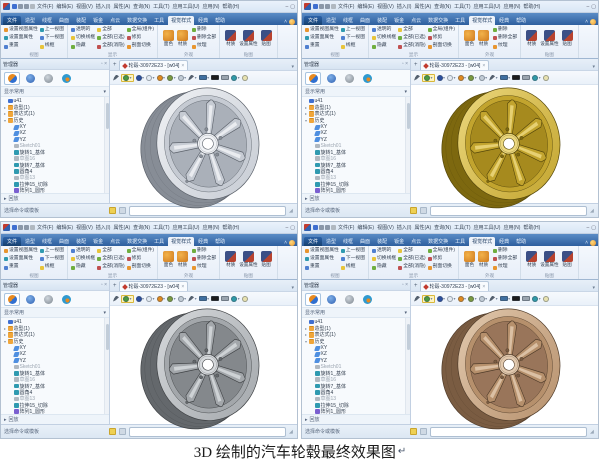  Describe the element at coordinates (203, 147) in the screenshot. I see `model-viewport` at that location.